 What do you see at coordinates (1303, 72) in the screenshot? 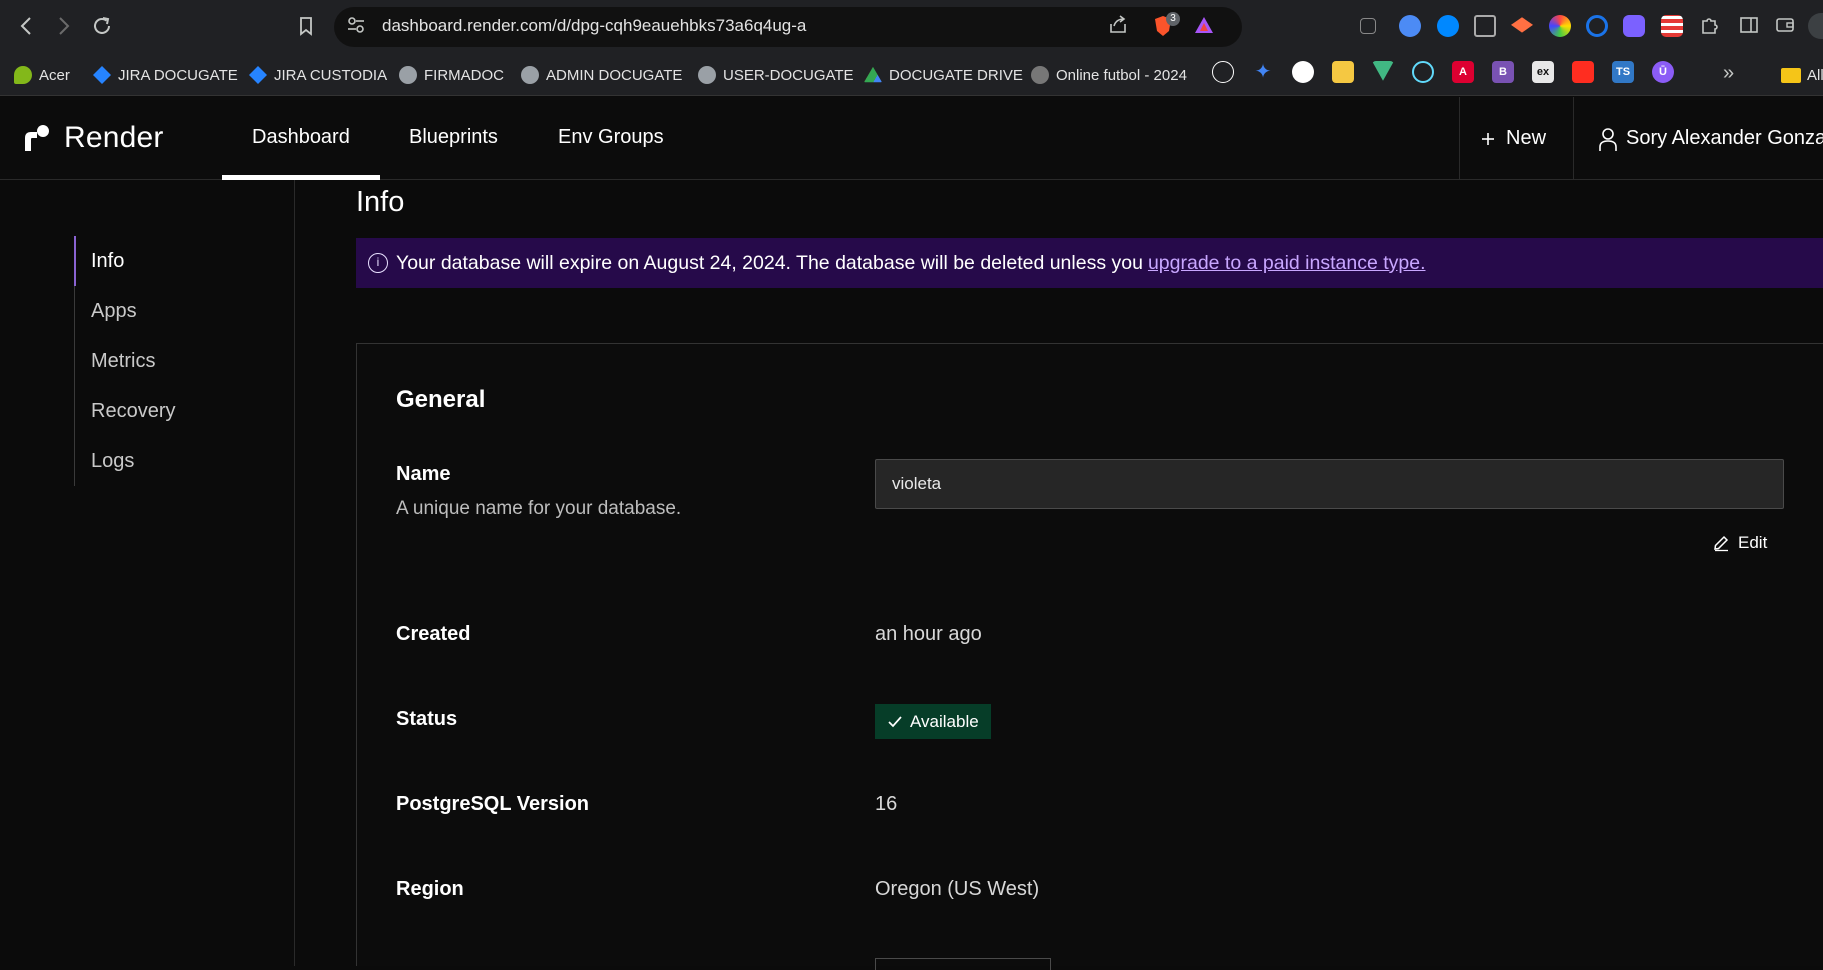
I see `github-icon` at bounding box center [1303, 72].